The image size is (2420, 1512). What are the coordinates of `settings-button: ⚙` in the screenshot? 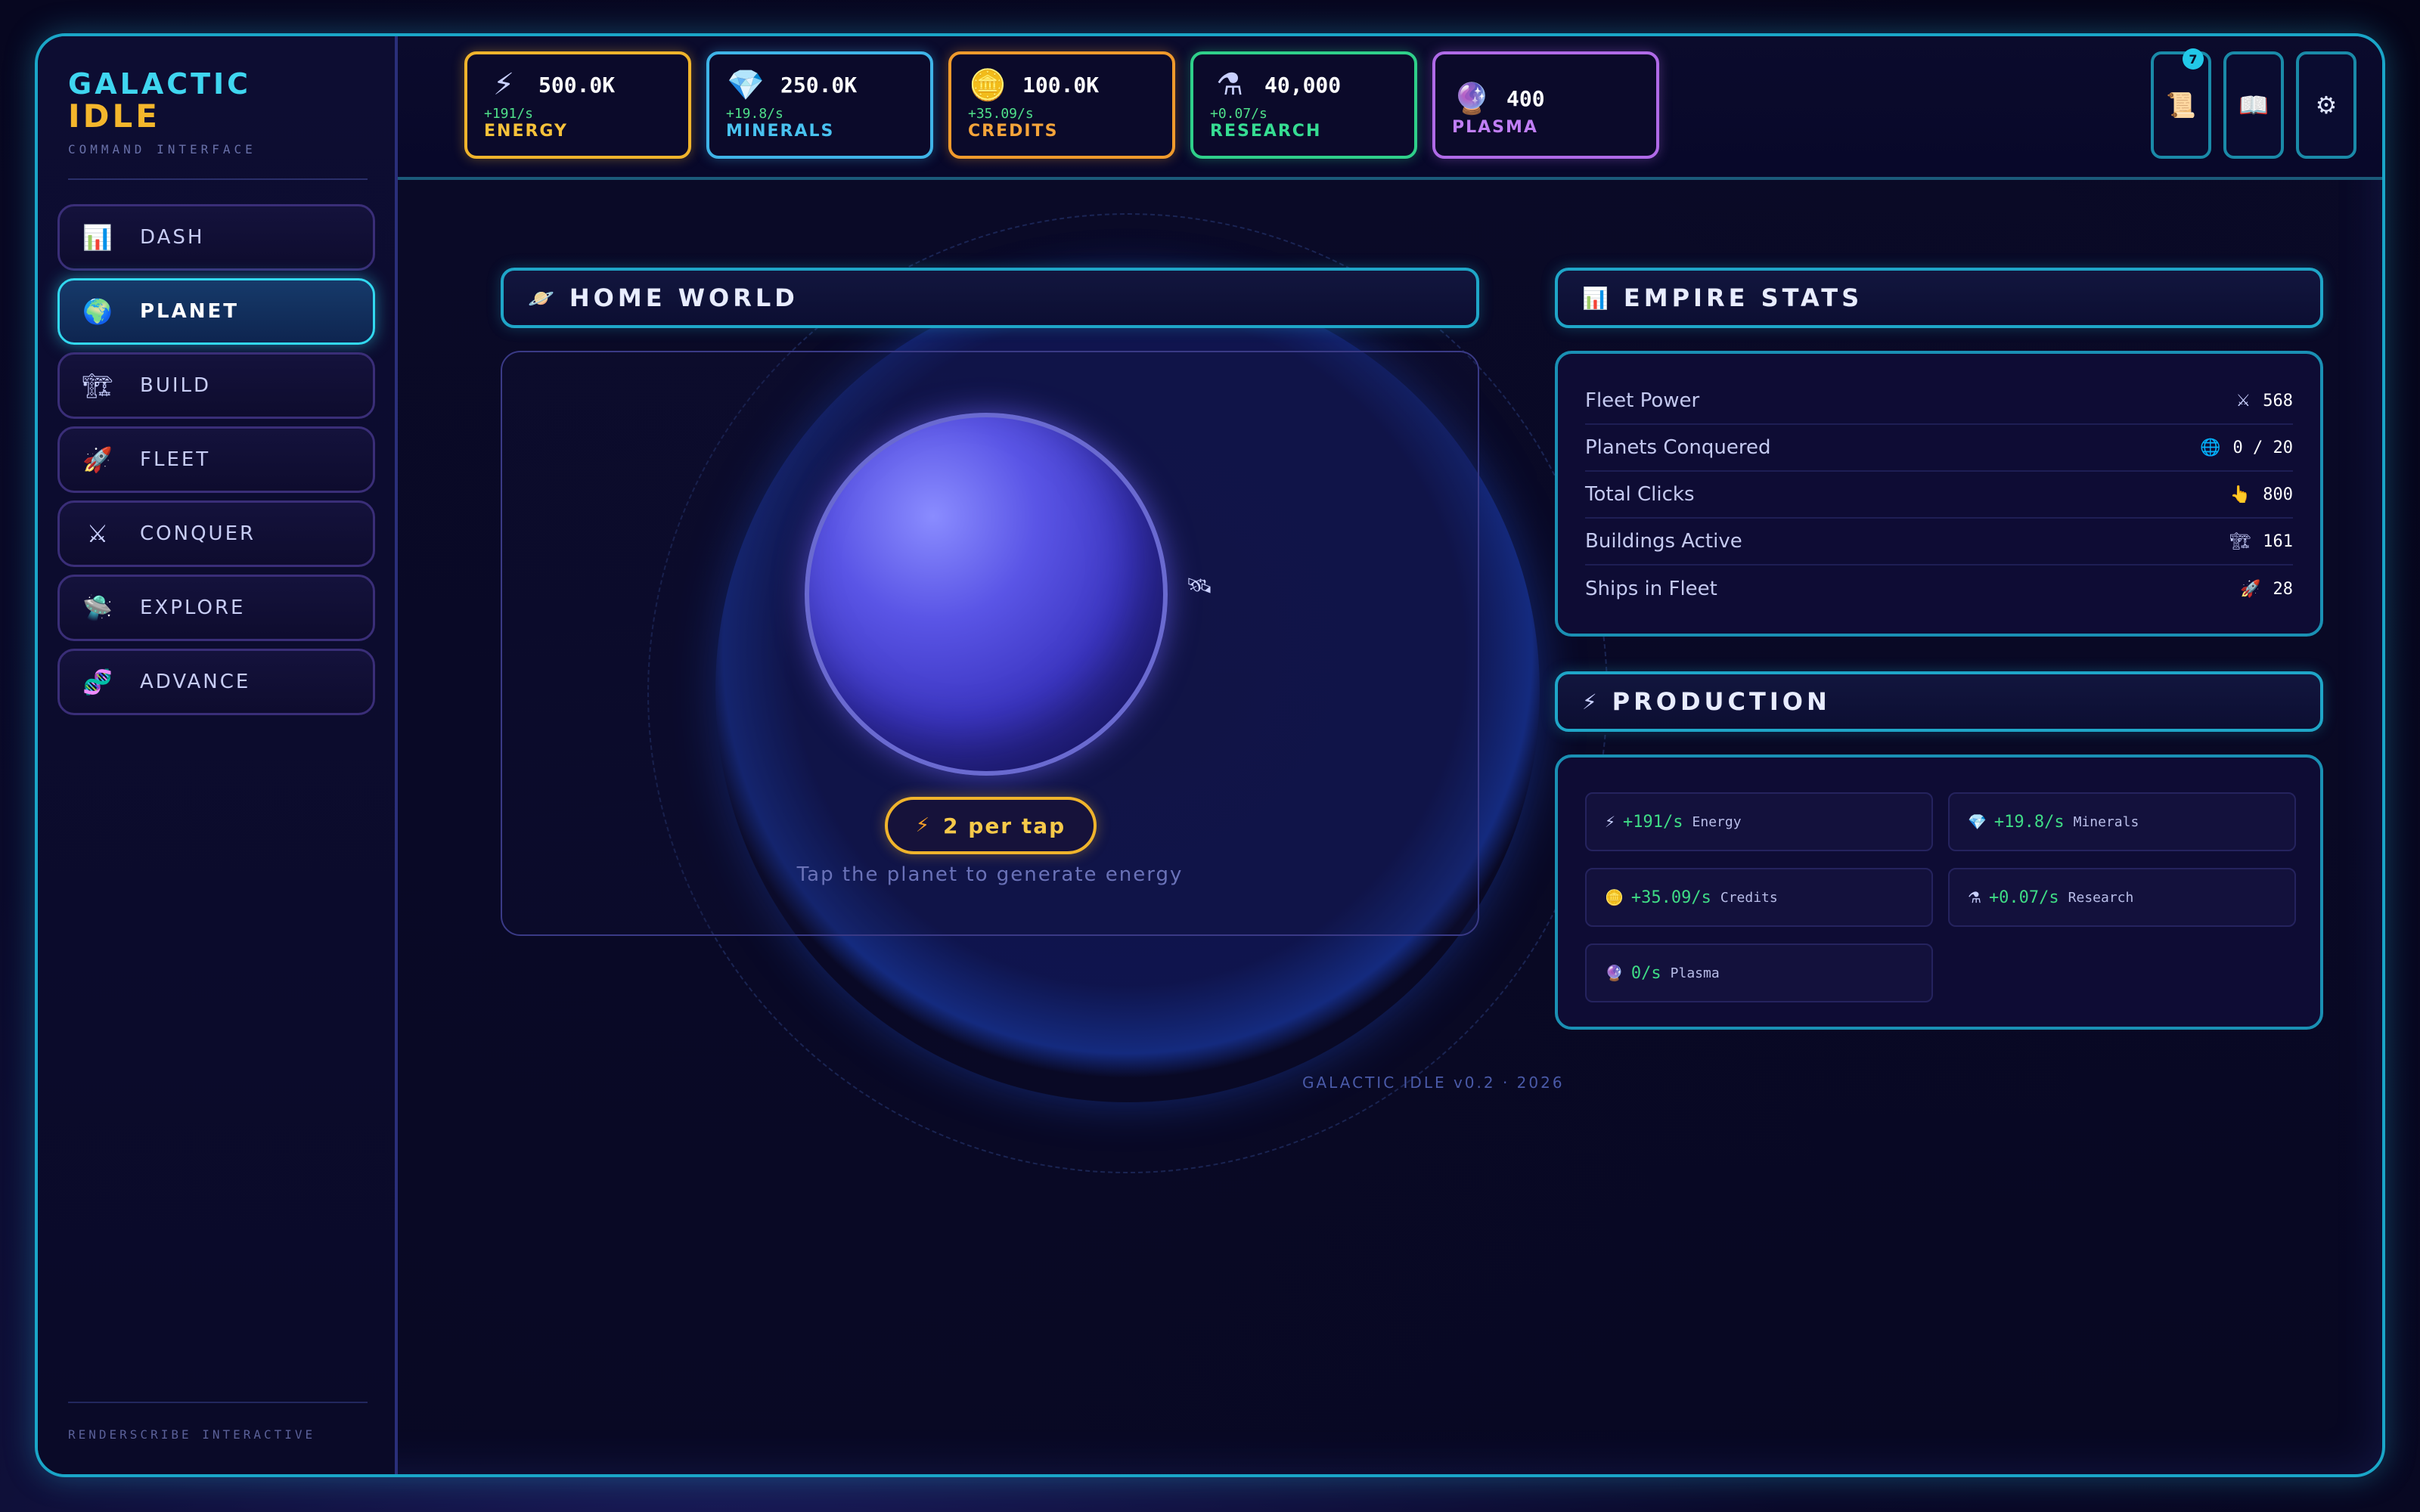 It's located at (2326, 105).